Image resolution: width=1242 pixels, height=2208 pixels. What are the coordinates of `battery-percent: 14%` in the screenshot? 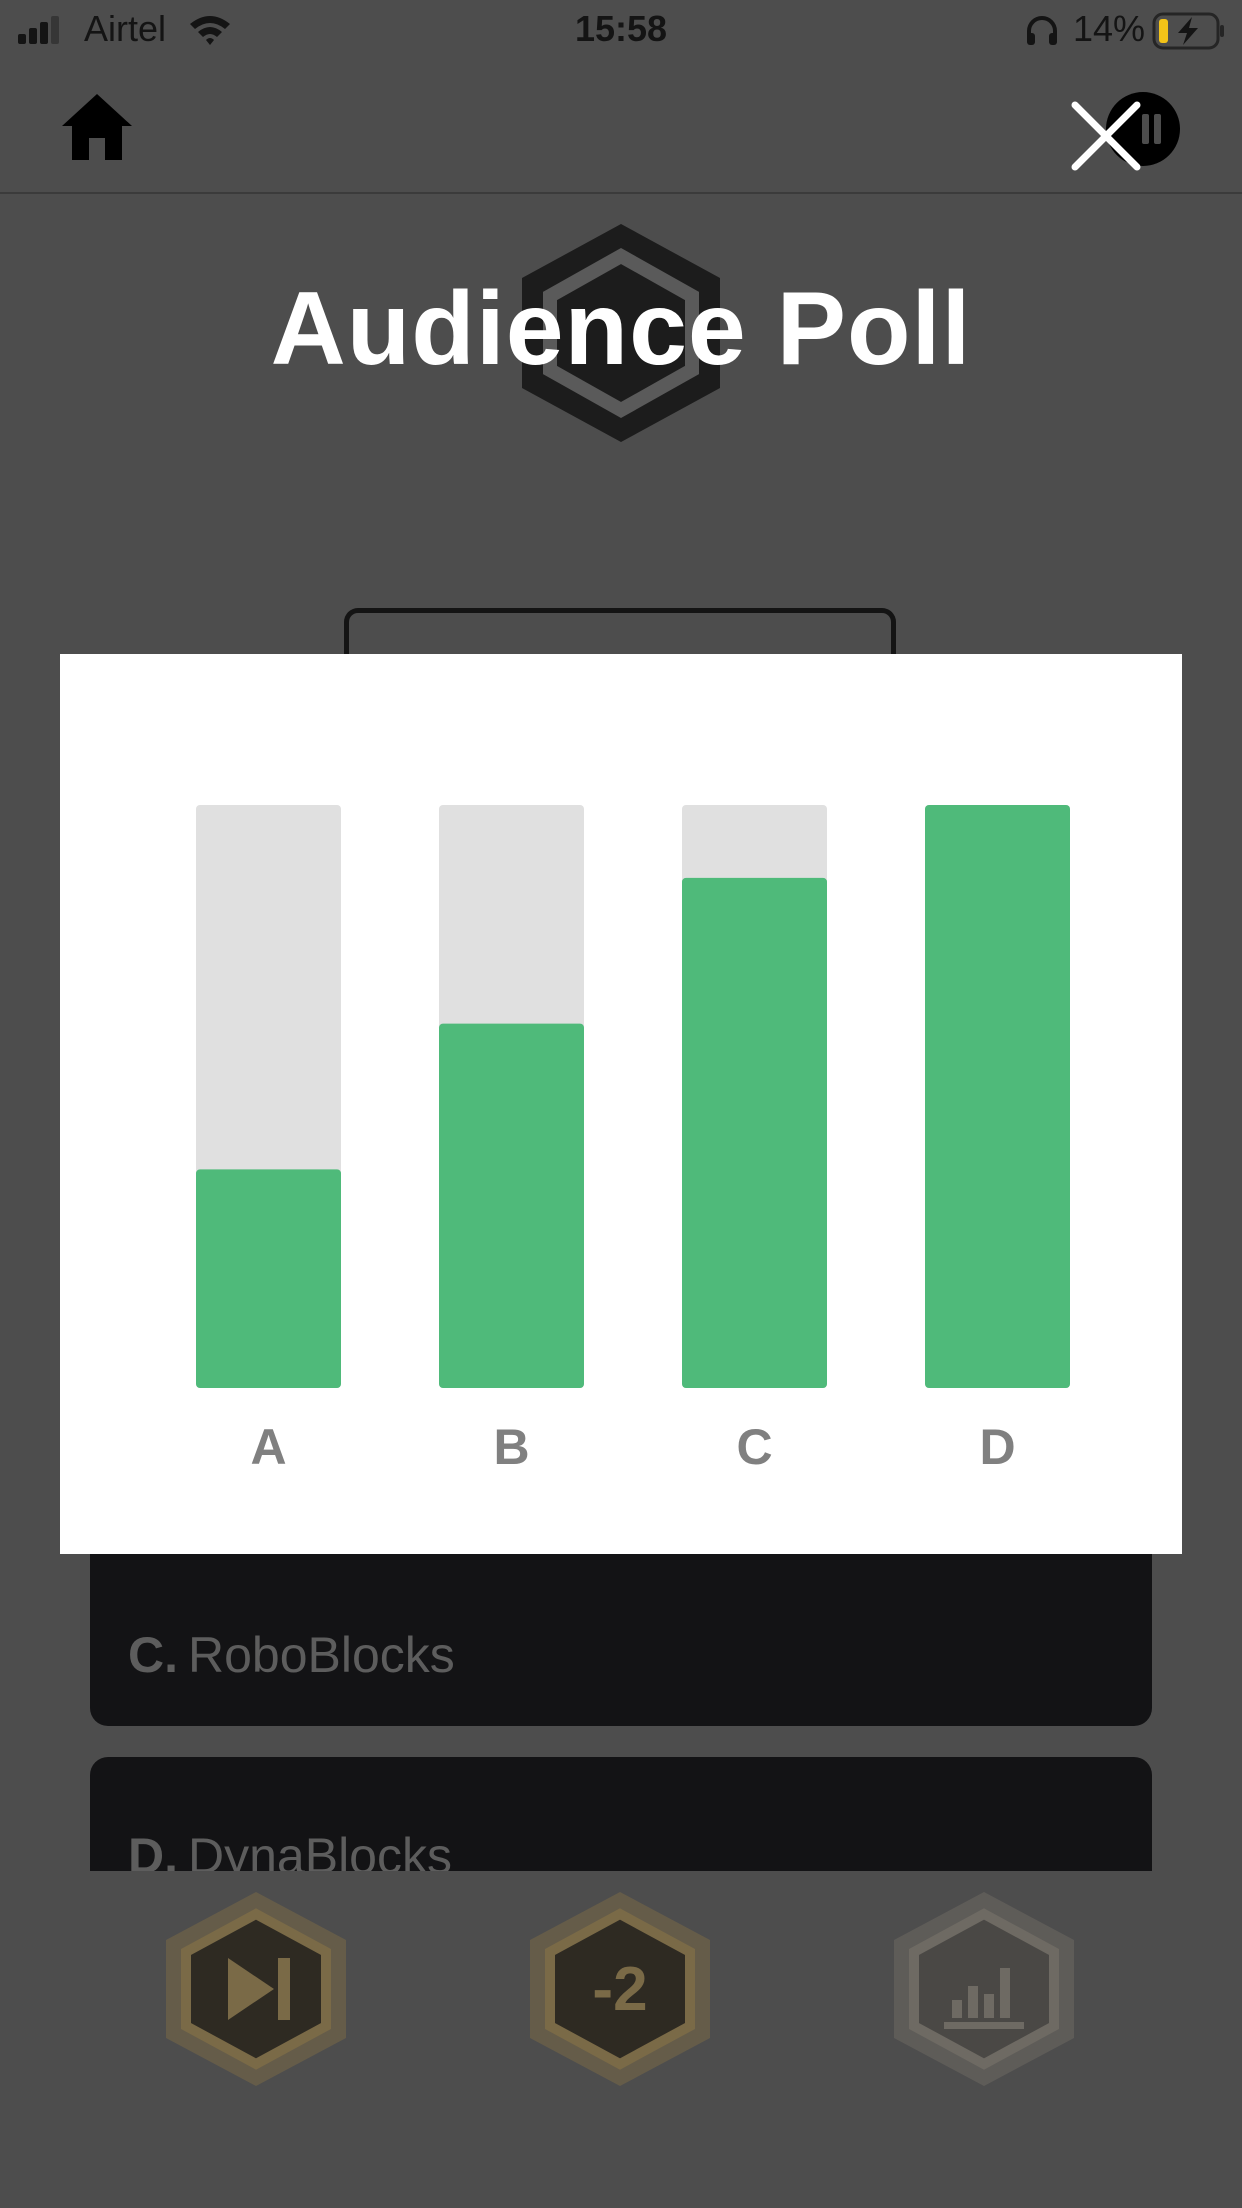 It's located at (1109, 28).